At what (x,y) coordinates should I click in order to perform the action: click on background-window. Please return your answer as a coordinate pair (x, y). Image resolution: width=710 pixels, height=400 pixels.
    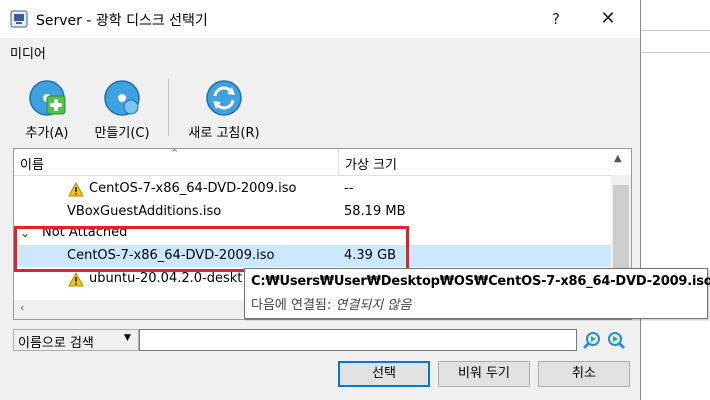
    Looking at the image, I should click on (675, 200).